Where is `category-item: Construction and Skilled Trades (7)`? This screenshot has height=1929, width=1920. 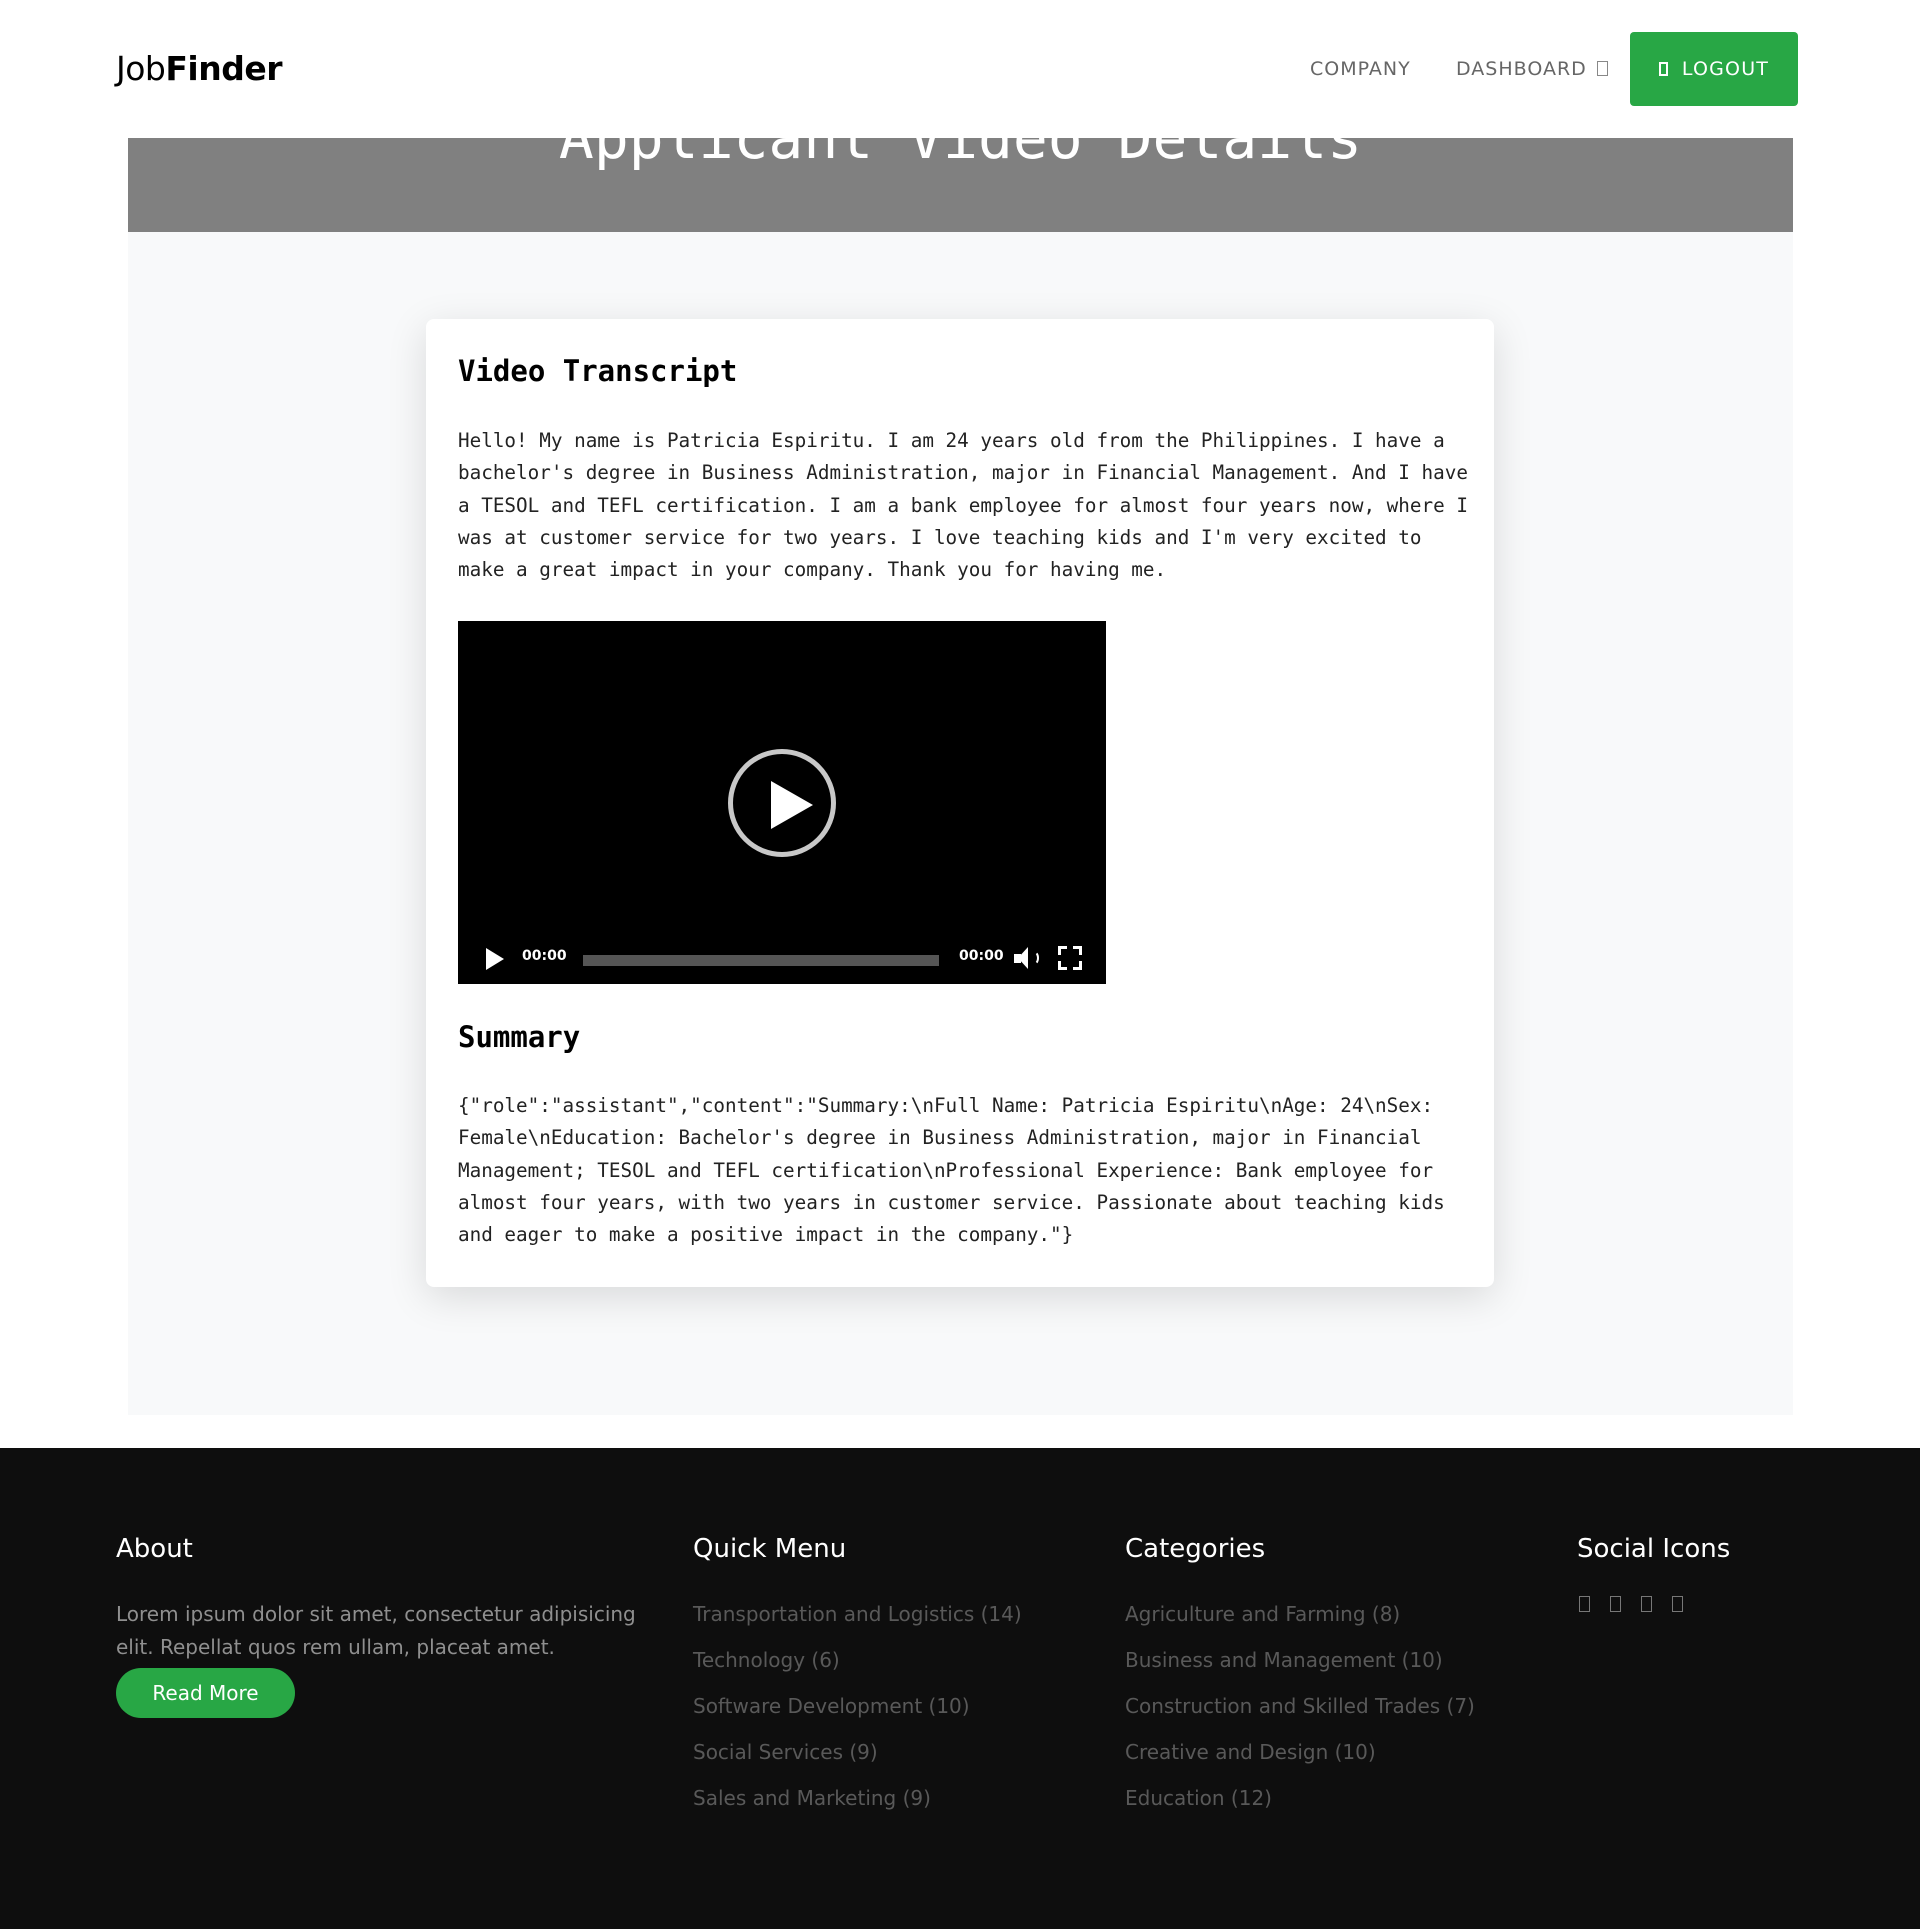 category-item: Construction and Skilled Trades (7) is located at coordinates (1340, 1711).